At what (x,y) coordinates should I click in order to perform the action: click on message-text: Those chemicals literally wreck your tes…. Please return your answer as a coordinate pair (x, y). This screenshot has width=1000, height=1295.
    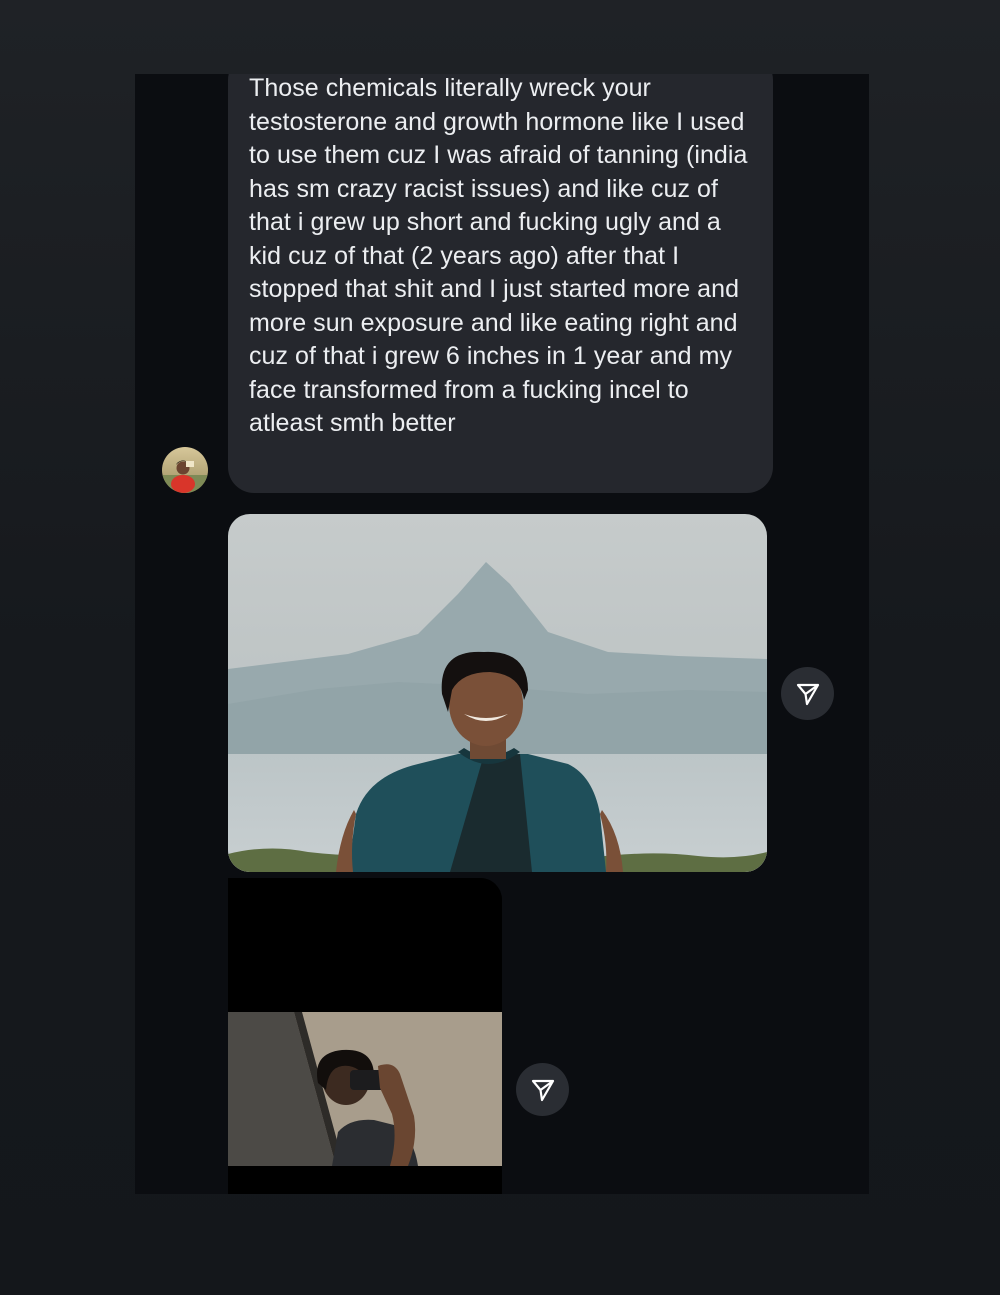
    Looking at the image, I should click on (498, 255).